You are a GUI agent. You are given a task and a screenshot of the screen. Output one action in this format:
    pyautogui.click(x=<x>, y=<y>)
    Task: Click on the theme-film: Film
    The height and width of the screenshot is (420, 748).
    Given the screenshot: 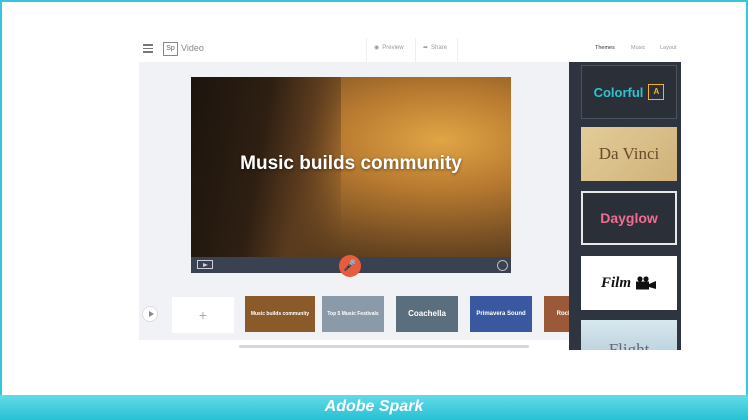 What is the action you would take?
    pyautogui.click(x=629, y=283)
    